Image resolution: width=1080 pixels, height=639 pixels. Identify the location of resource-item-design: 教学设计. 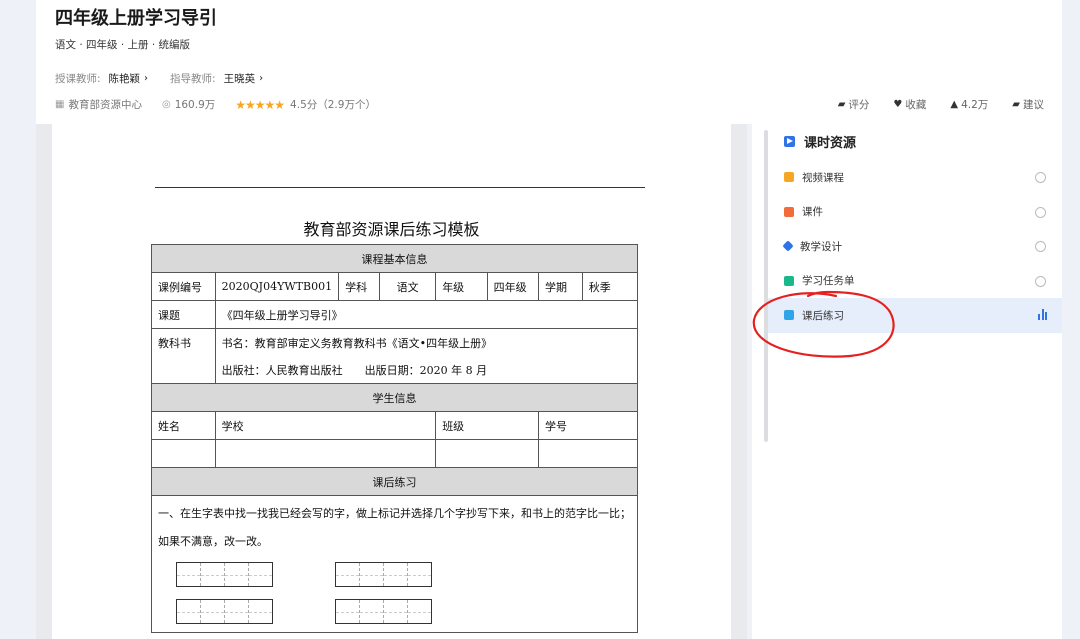
(915, 246).